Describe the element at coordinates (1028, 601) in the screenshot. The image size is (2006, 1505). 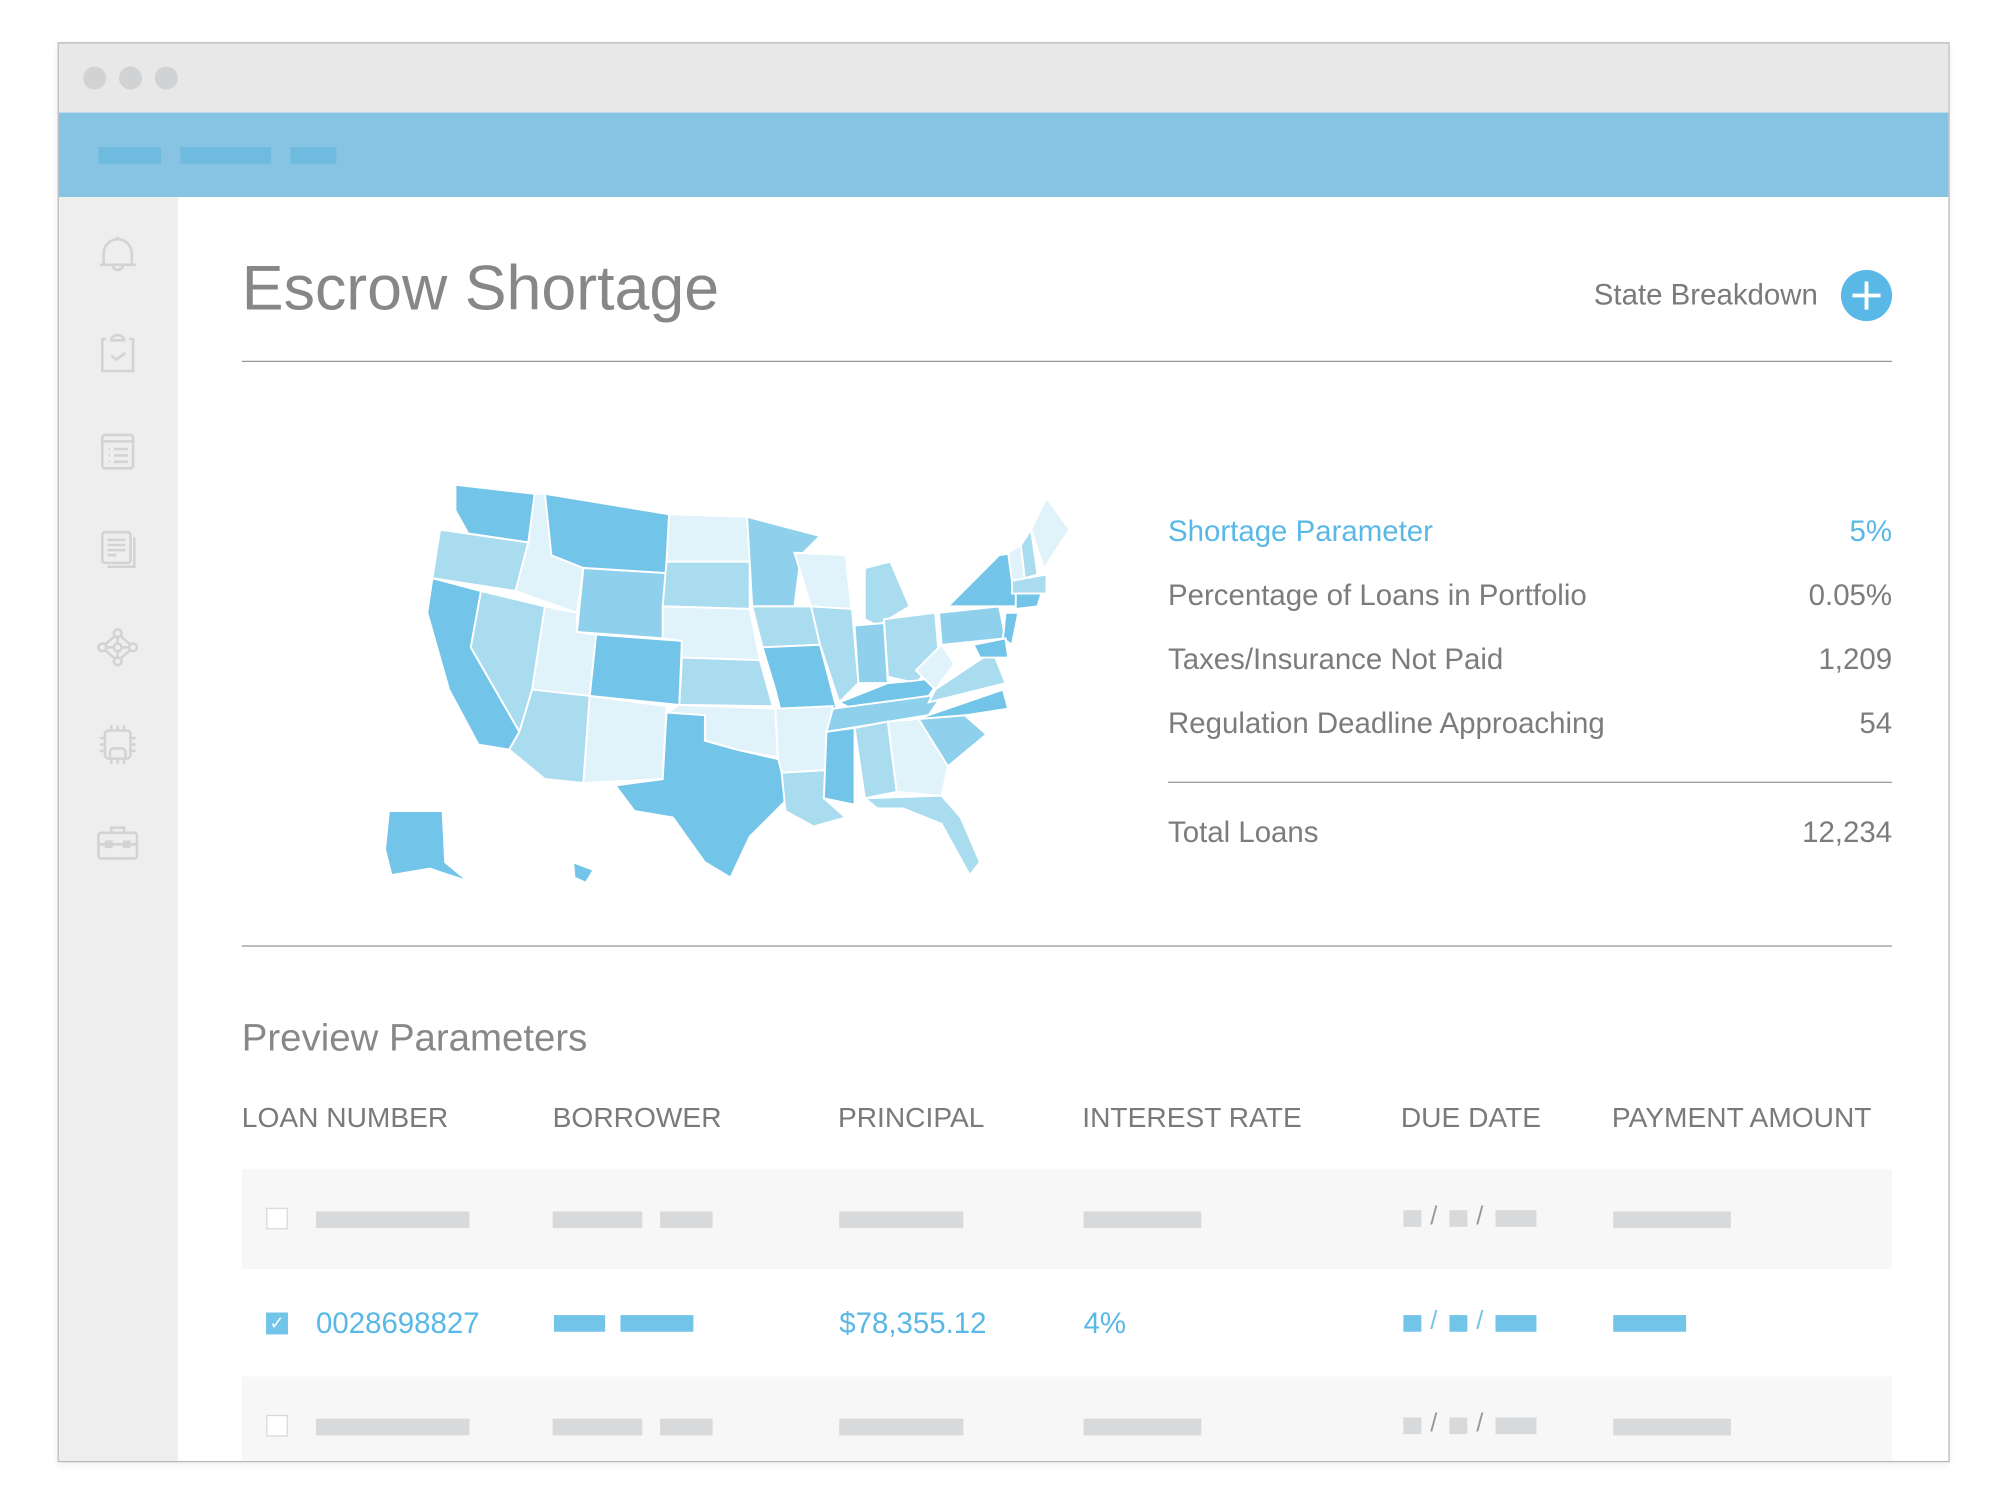
I see `state-ct` at that location.